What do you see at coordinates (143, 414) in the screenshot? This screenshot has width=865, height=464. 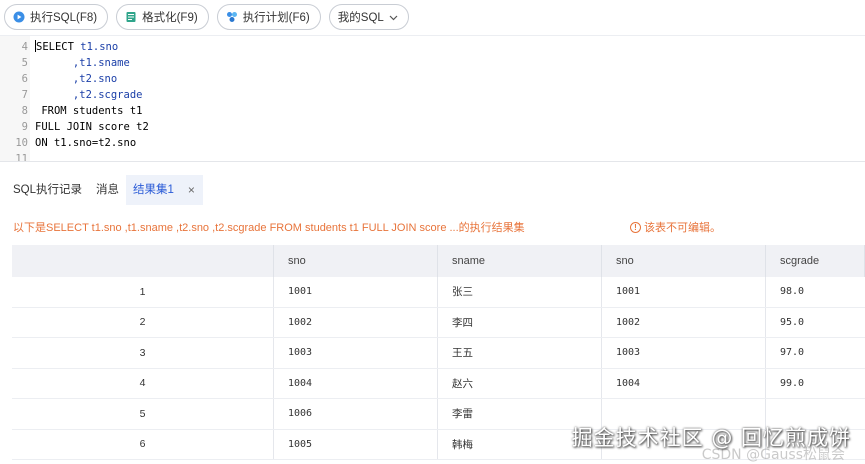 I see `row-index: 5` at bounding box center [143, 414].